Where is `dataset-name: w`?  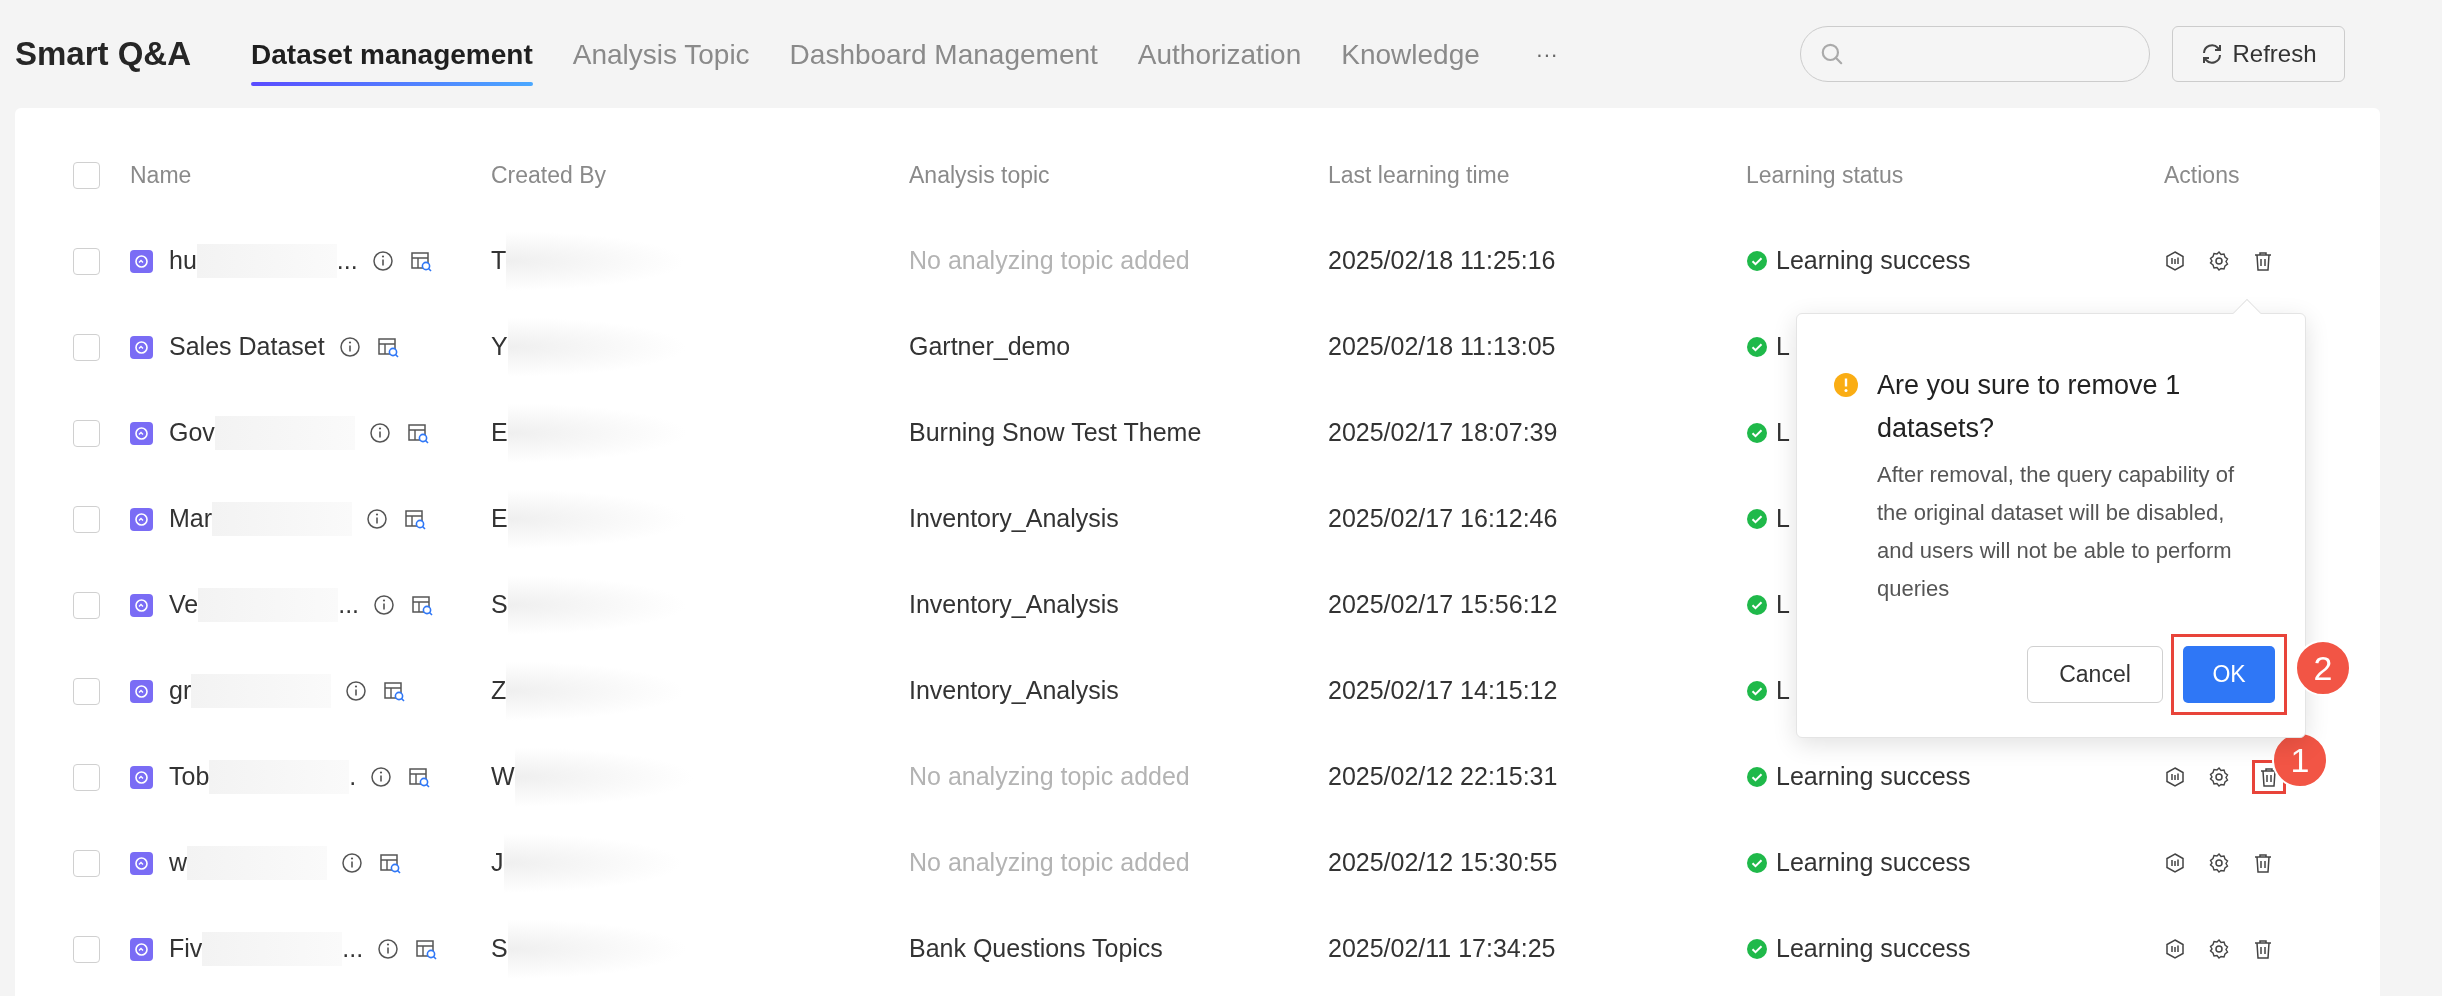 dataset-name: w is located at coordinates (178, 863).